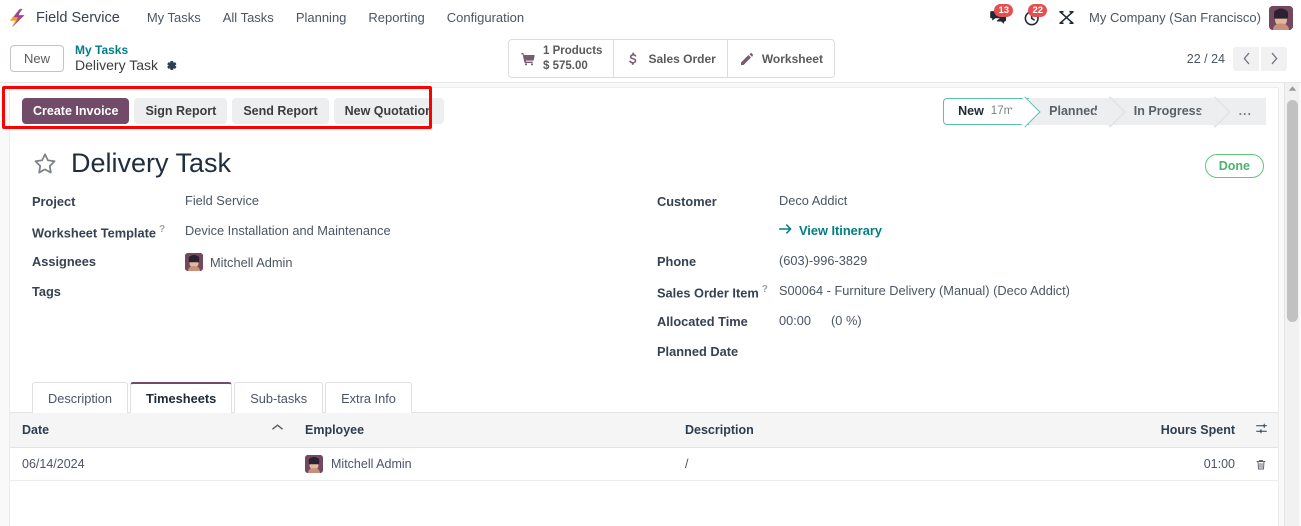  Describe the element at coordinates (417, 230) in the screenshot. I see `field-worksheet-template-value: Device Installation and Maintenance` at that location.